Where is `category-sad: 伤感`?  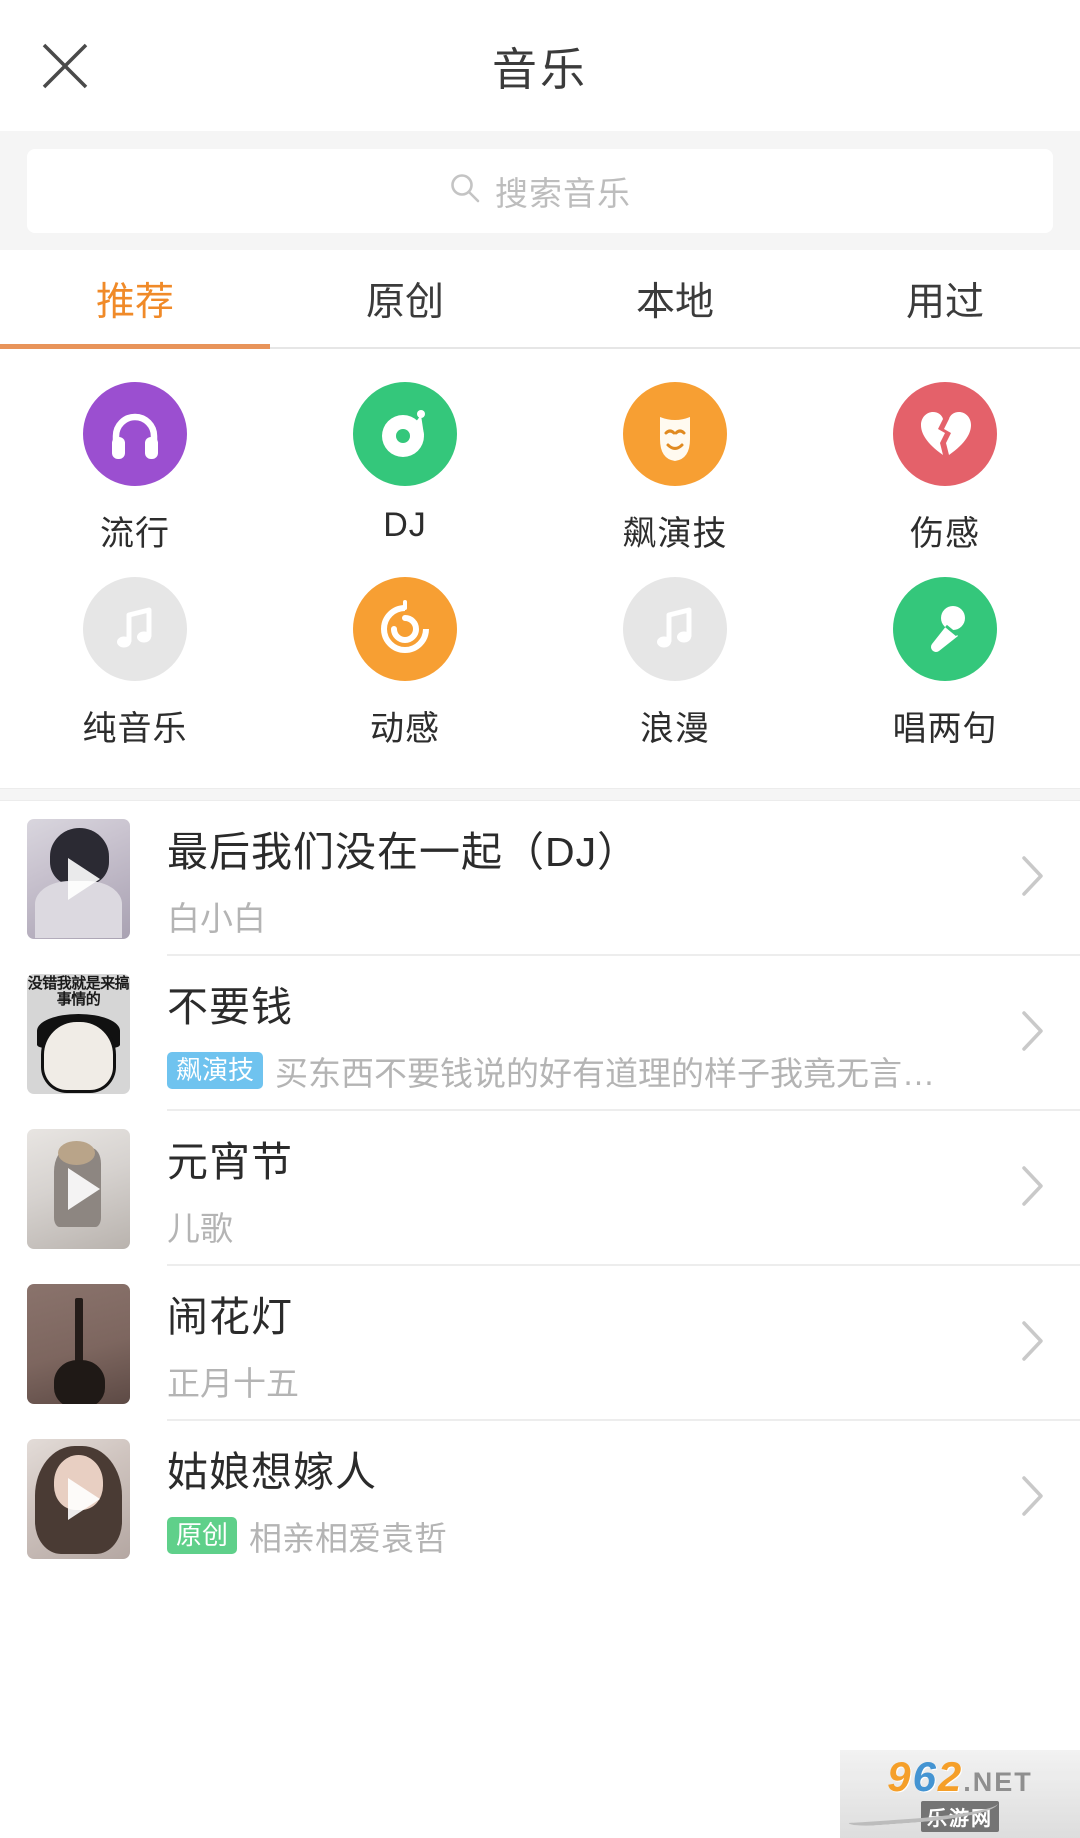 category-sad: 伤感 is located at coordinates (945, 468).